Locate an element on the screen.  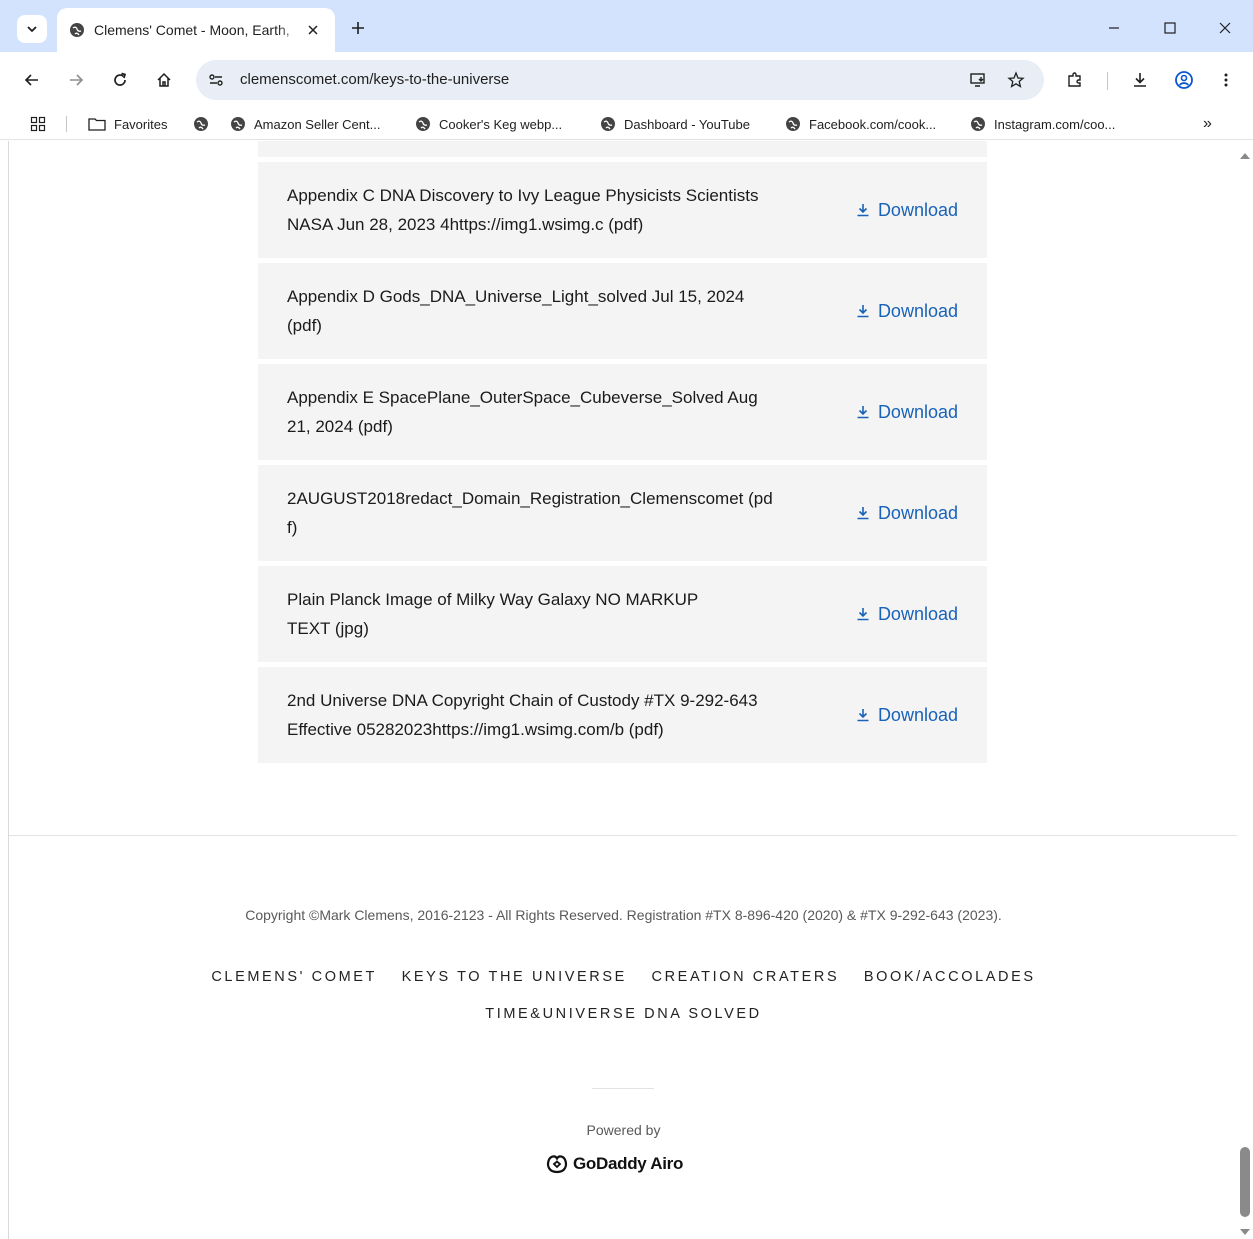
install-icon is located at coordinates (977, 80).